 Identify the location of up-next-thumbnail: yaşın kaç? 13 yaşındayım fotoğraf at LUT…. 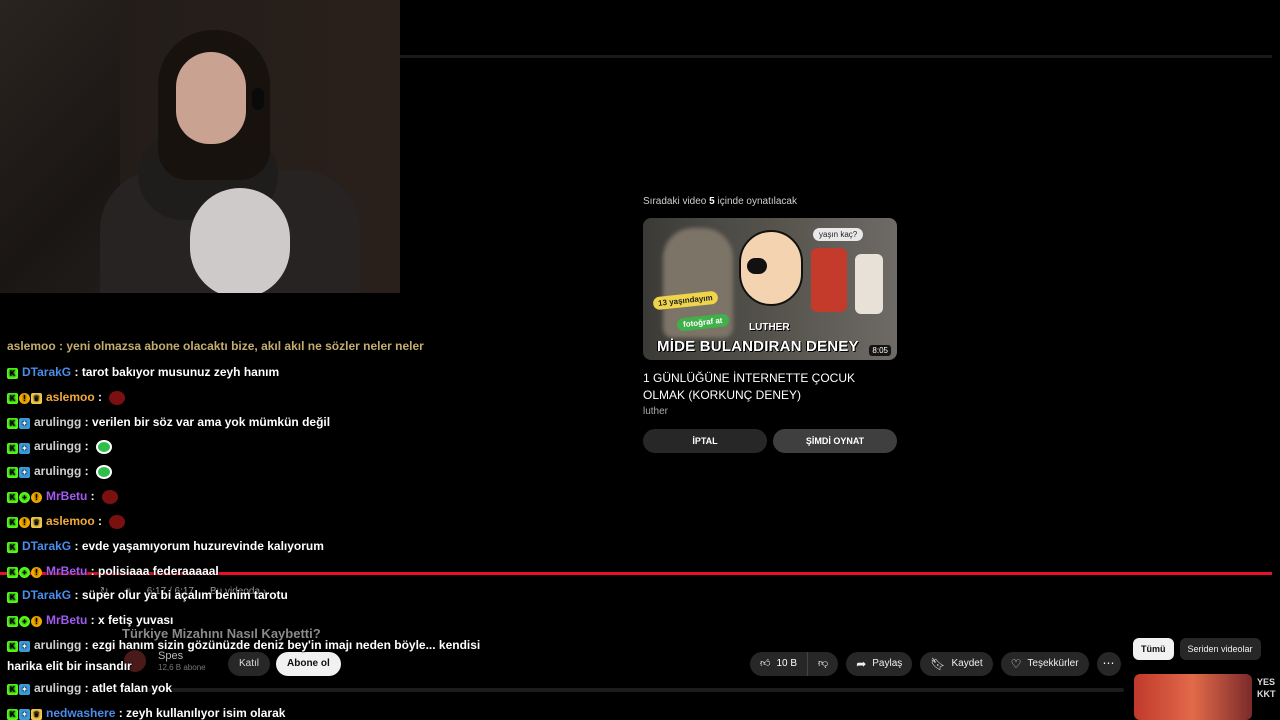
(770, 289).